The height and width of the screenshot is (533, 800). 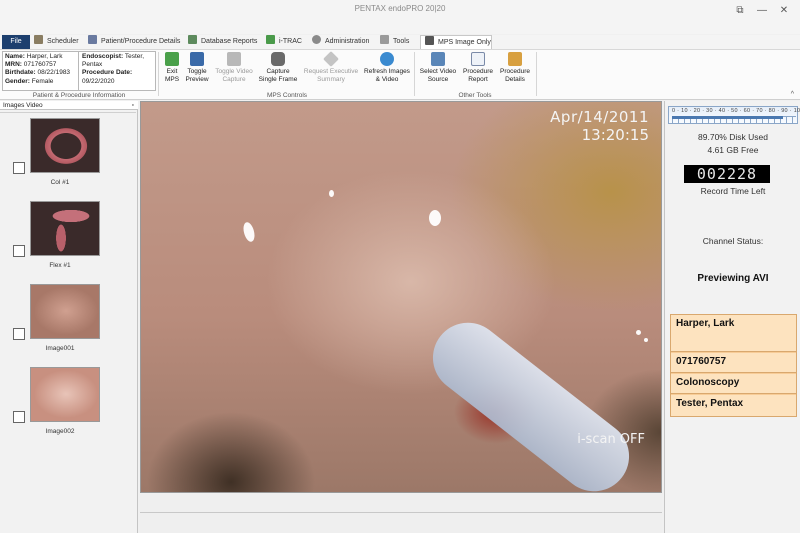 What do you see at coordinates (762, 11) in the screenshot?
I see `minimize-button: —` at bounding box center [762, 11].